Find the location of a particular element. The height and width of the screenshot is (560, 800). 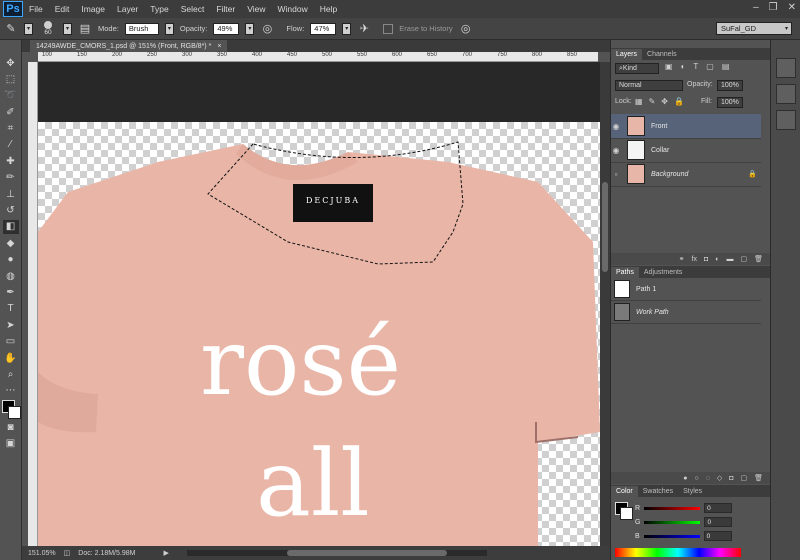

layer-filter-select: ⌕ Kind is located at coordinates (637, 68).